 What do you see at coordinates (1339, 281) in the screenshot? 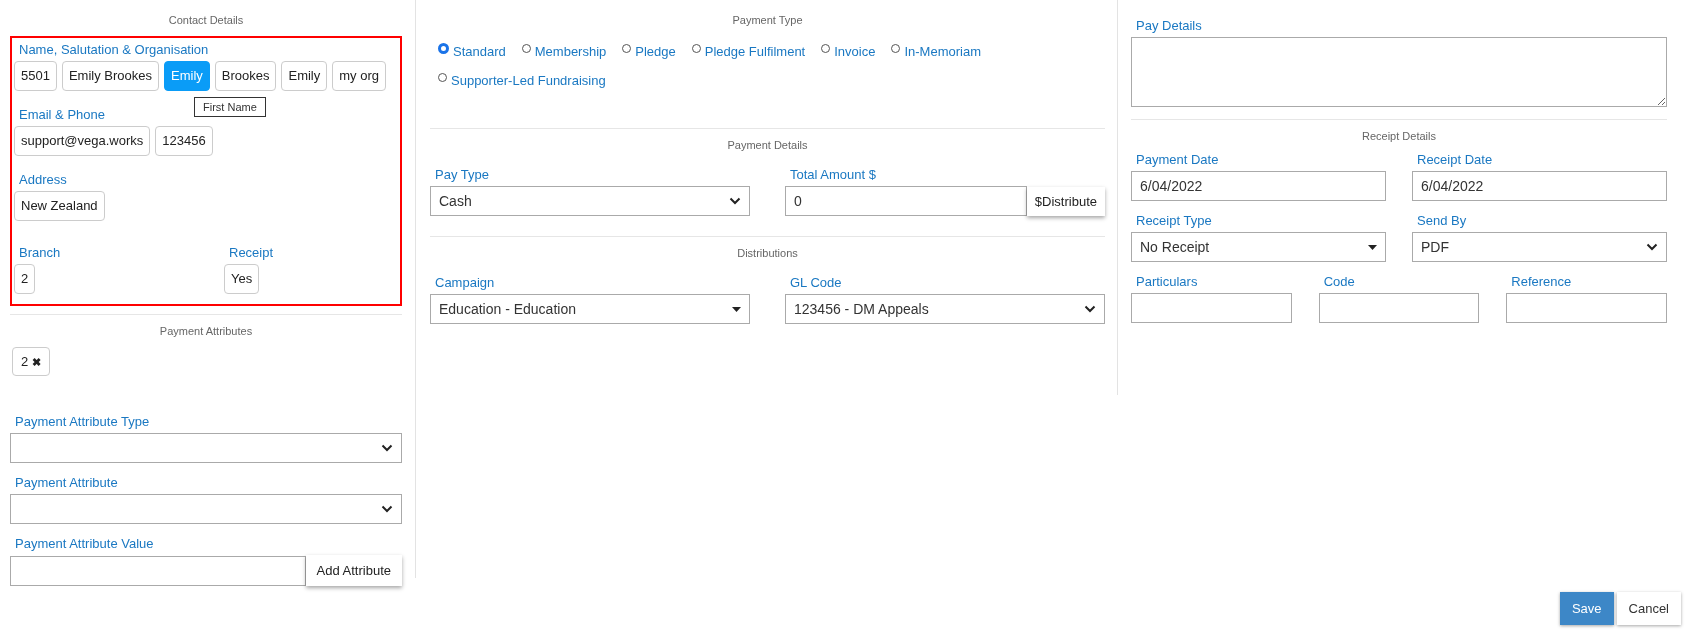
I see `field-label: Code` at bounding box center [1339, 281].